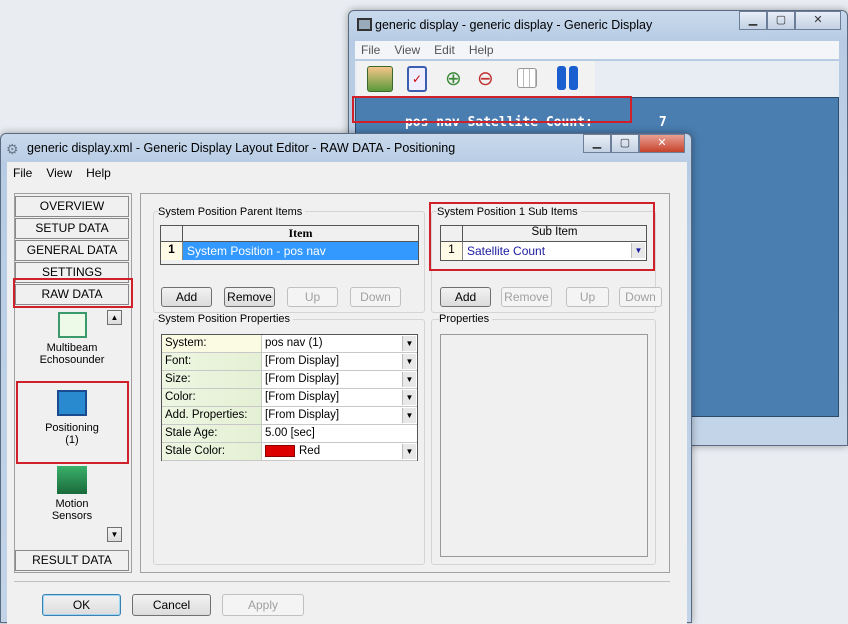 This screenshot has height=624, width=848. Describe the element at coordinates (466, 319) in the screenshot. I see `sub-properties-title: Properties` at that location.